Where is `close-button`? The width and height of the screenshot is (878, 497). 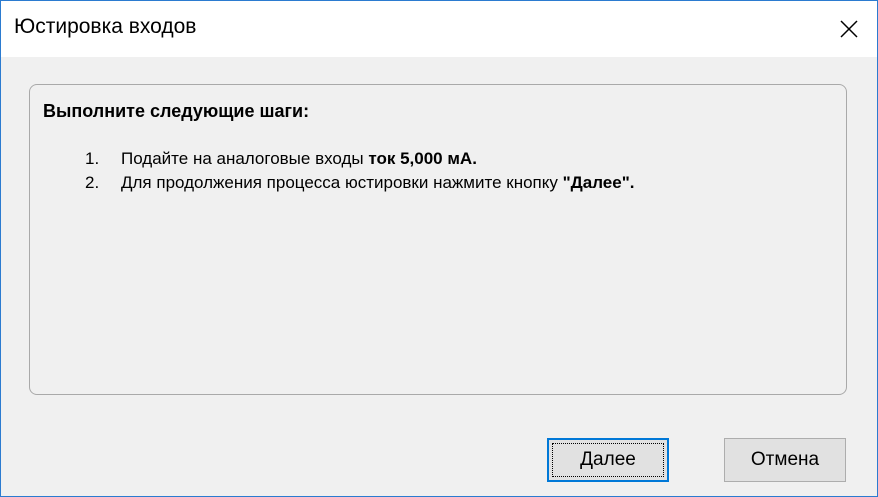 close-button is located at coordinates (849, 29).